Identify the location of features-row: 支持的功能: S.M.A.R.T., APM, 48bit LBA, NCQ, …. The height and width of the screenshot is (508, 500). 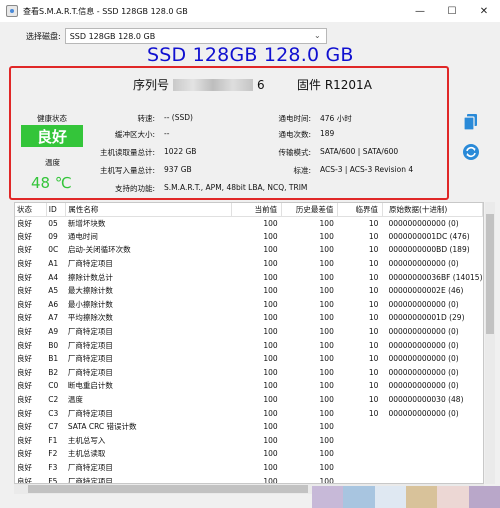
(199, 188).